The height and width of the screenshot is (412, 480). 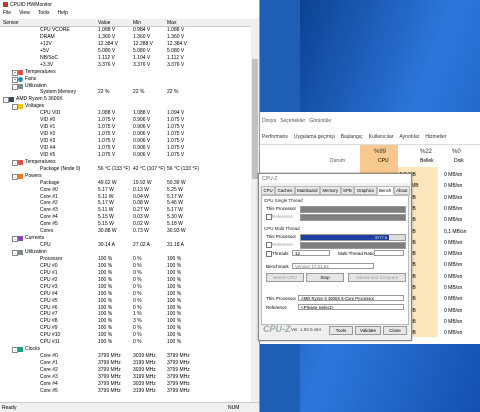 I want to click on sensor-row: DRAM 1.360 V 1.360 V 1.360 V, so click(x=125, y=37).